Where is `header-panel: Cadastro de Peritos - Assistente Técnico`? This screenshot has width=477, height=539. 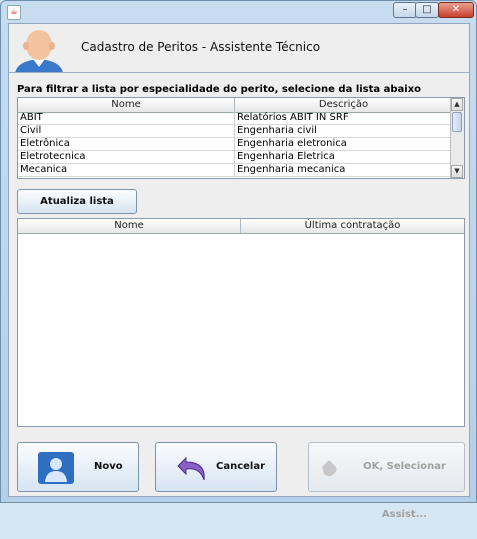
header-panel: Cadastro de Peritos - Assistente Técnico is located at coordinates (239, 48).